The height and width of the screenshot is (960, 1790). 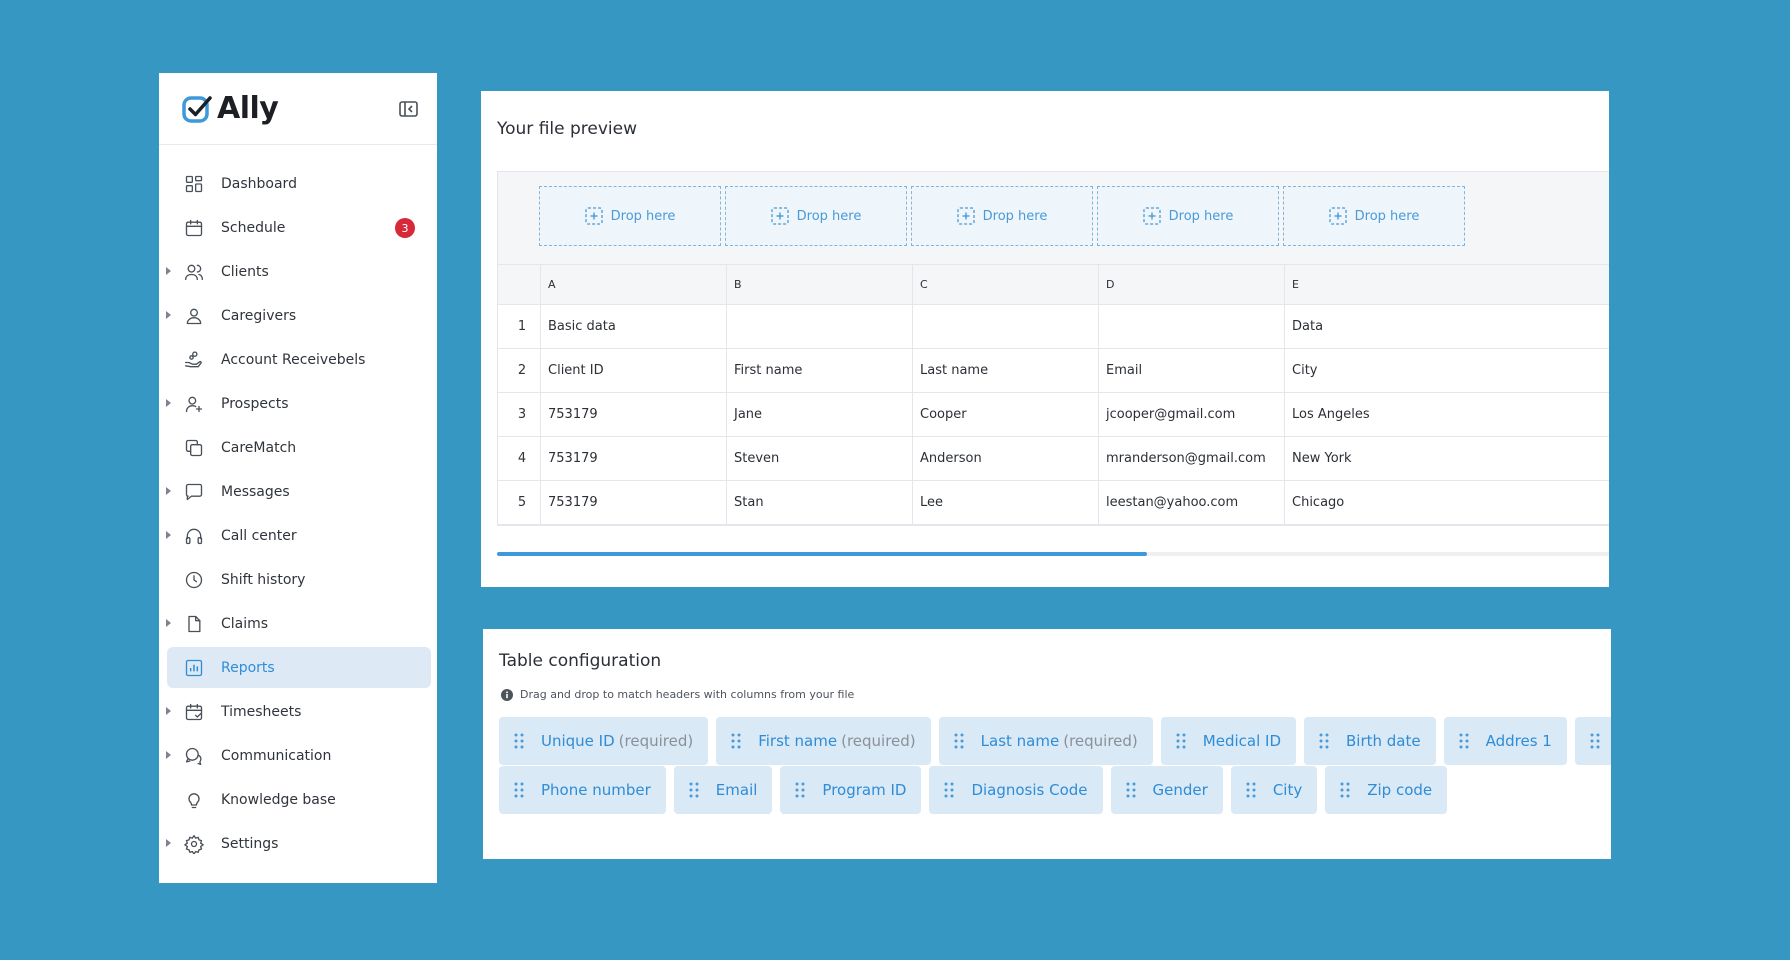 What do you see at coordinates (819, 414) in the screenshot?
I see `table-cell: Jane` at bounding box center [819, 414].